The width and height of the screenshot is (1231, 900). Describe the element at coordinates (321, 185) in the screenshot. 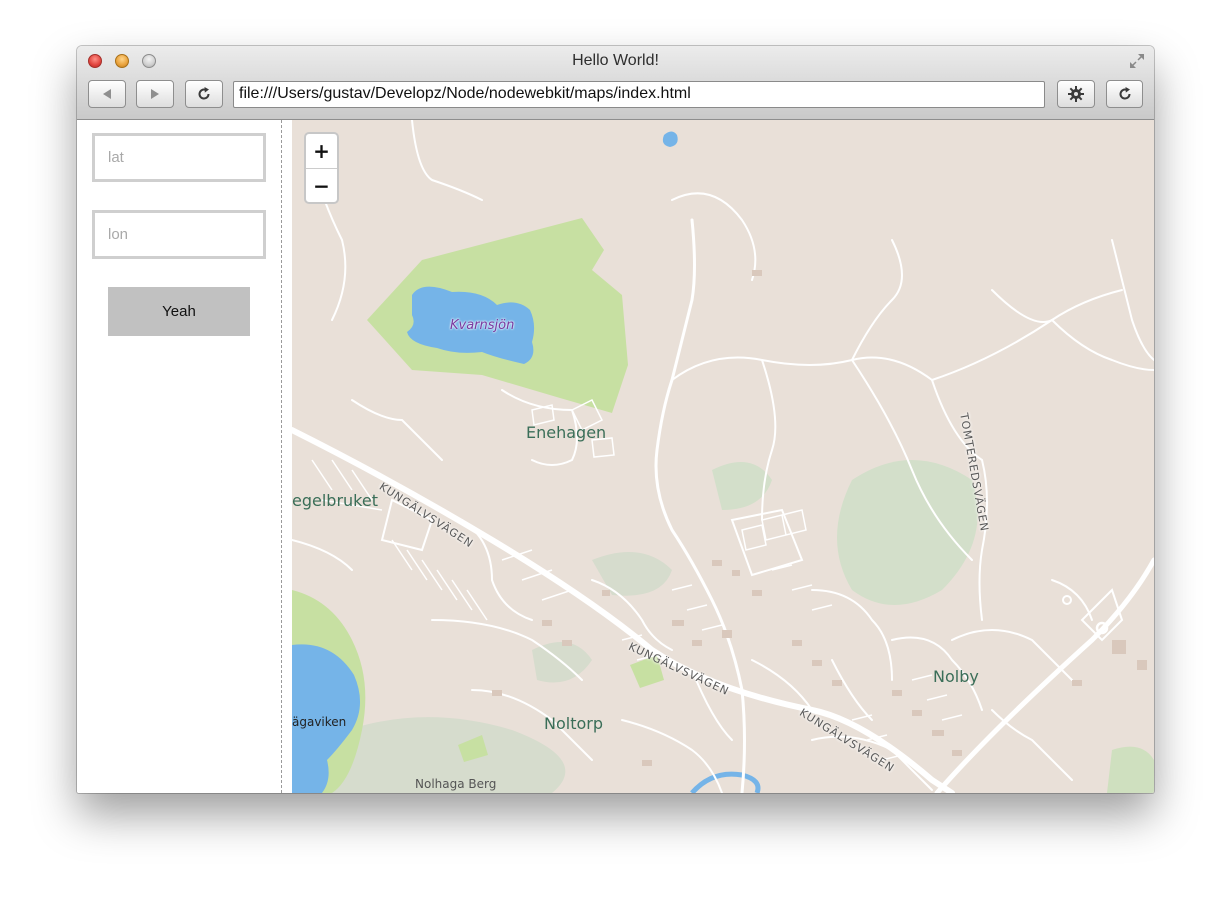

I see `zoom-out-button: −` at that location.